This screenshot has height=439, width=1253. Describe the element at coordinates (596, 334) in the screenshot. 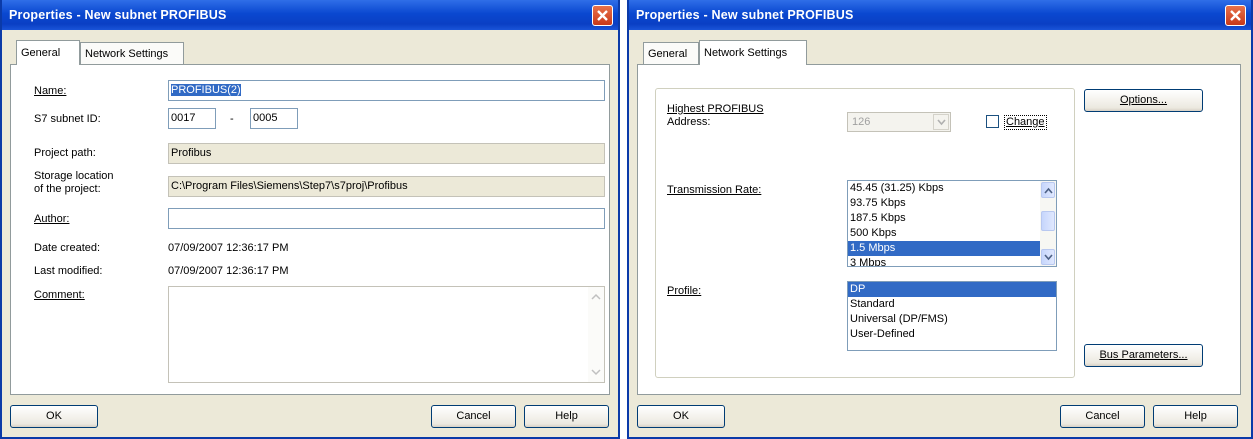

I see `comment-scrollbar` at that location.